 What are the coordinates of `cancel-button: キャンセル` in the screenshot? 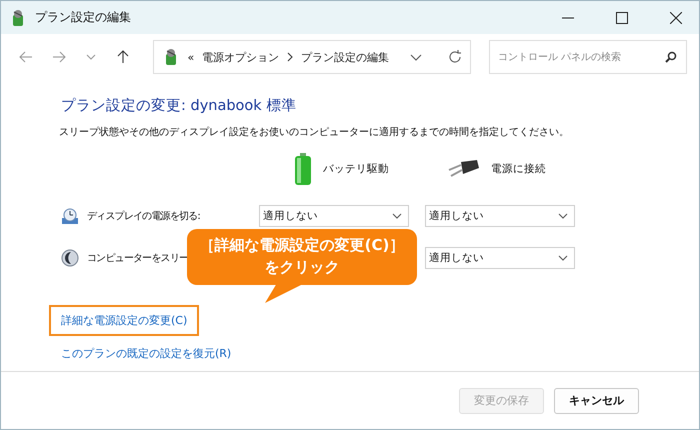 It's located at (596, 401).